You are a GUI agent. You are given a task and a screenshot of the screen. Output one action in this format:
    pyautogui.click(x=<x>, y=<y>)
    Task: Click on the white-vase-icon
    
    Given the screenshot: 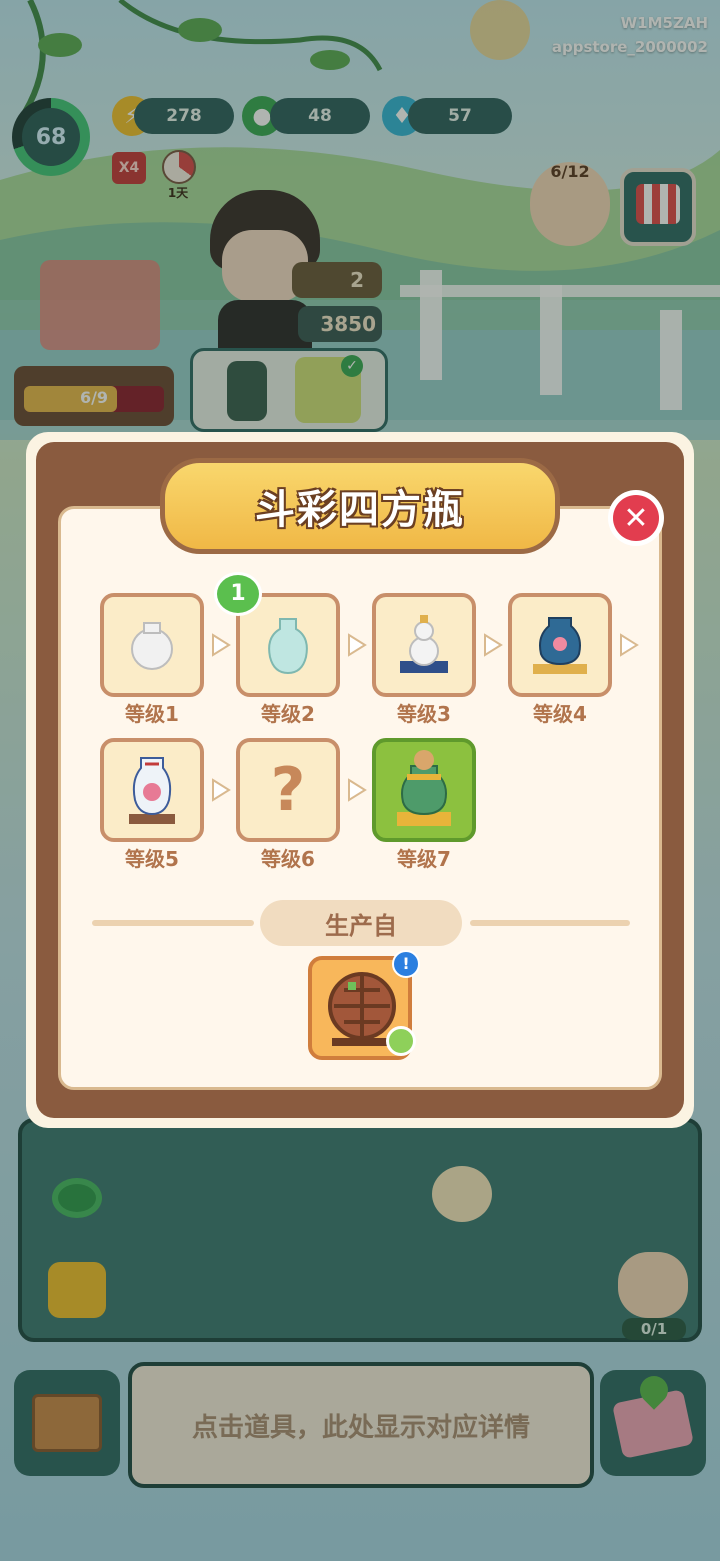 What is the action you would take?
    pyautogui.click(x=152, y=646)
    